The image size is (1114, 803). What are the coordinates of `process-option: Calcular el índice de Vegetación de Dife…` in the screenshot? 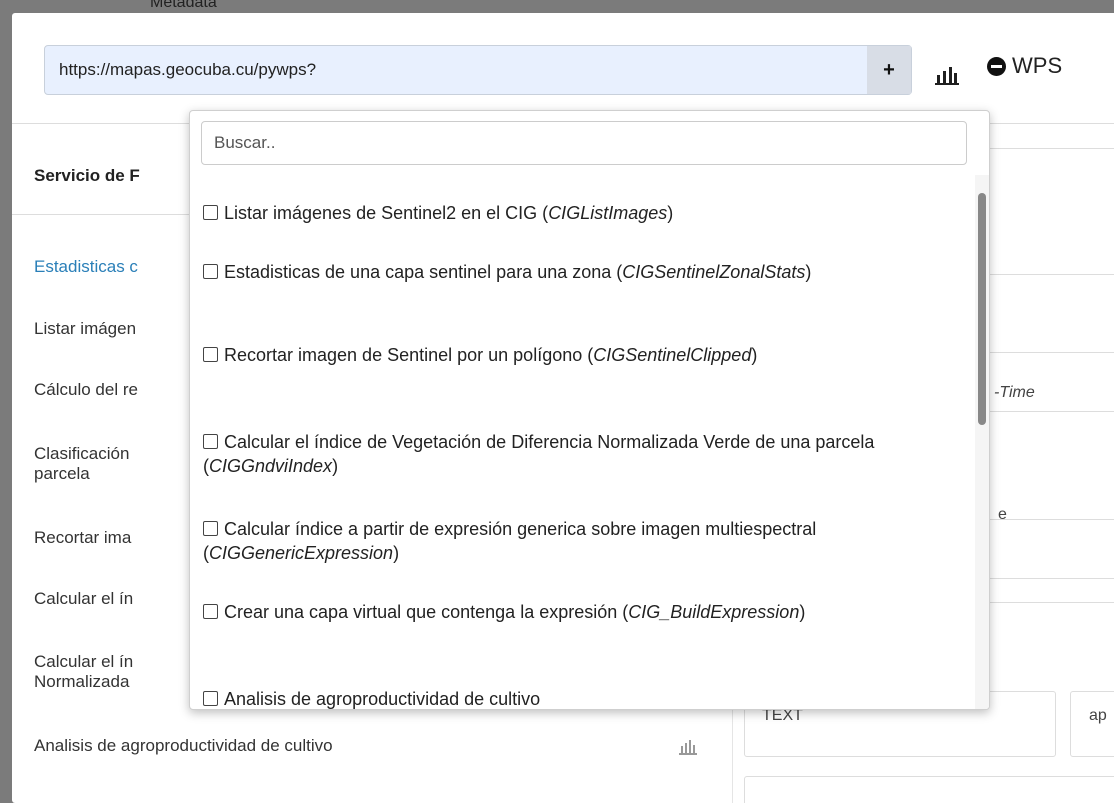 It's located at (578, 454).